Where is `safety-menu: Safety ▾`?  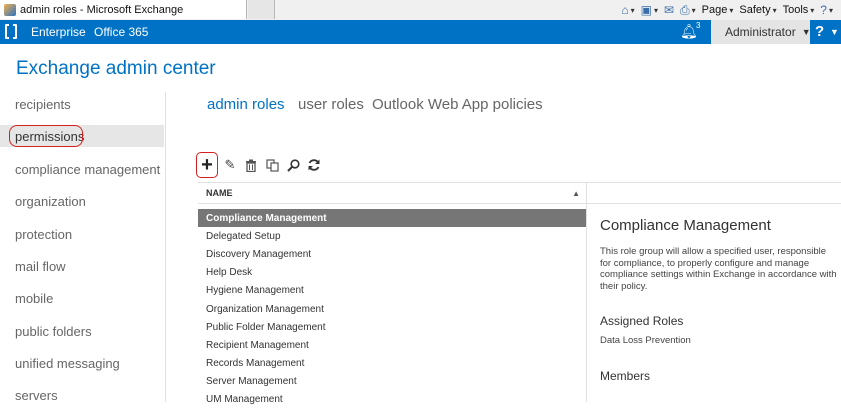
safety-menu: Safety ▾ is located at coordinates (757, 10).